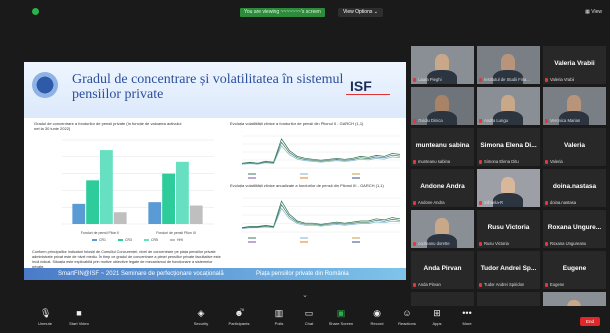 This screenshot has width=610, height=333. Describe the element at coordinates (45, 318) in the screenshot. I see `unmute-button: 🎙 Unmute` at that location.